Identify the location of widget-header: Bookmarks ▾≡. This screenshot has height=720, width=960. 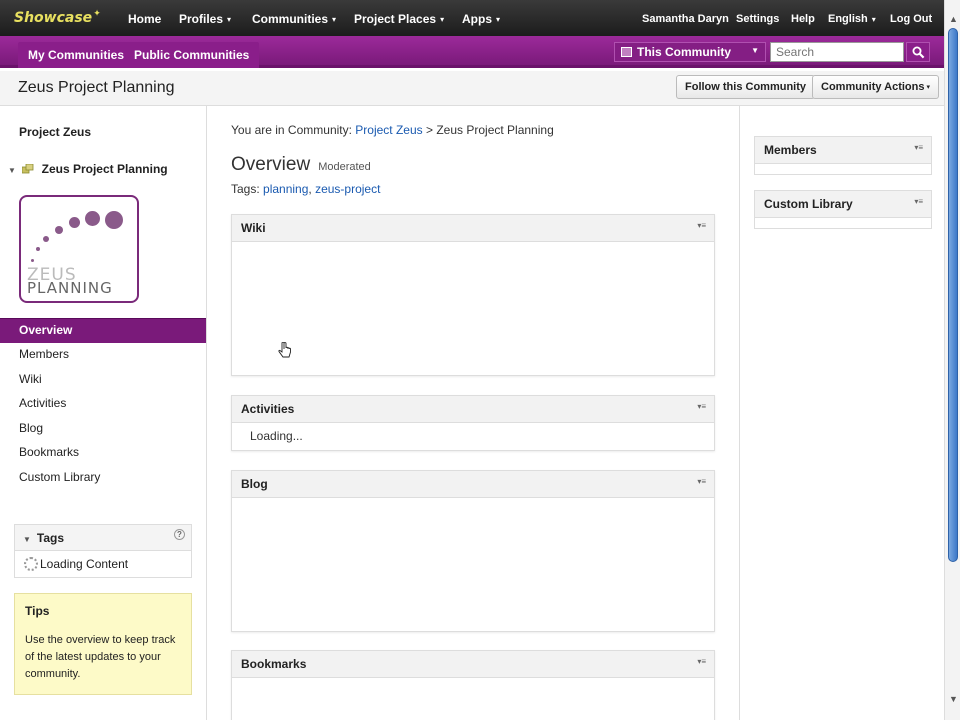
(473, 664).